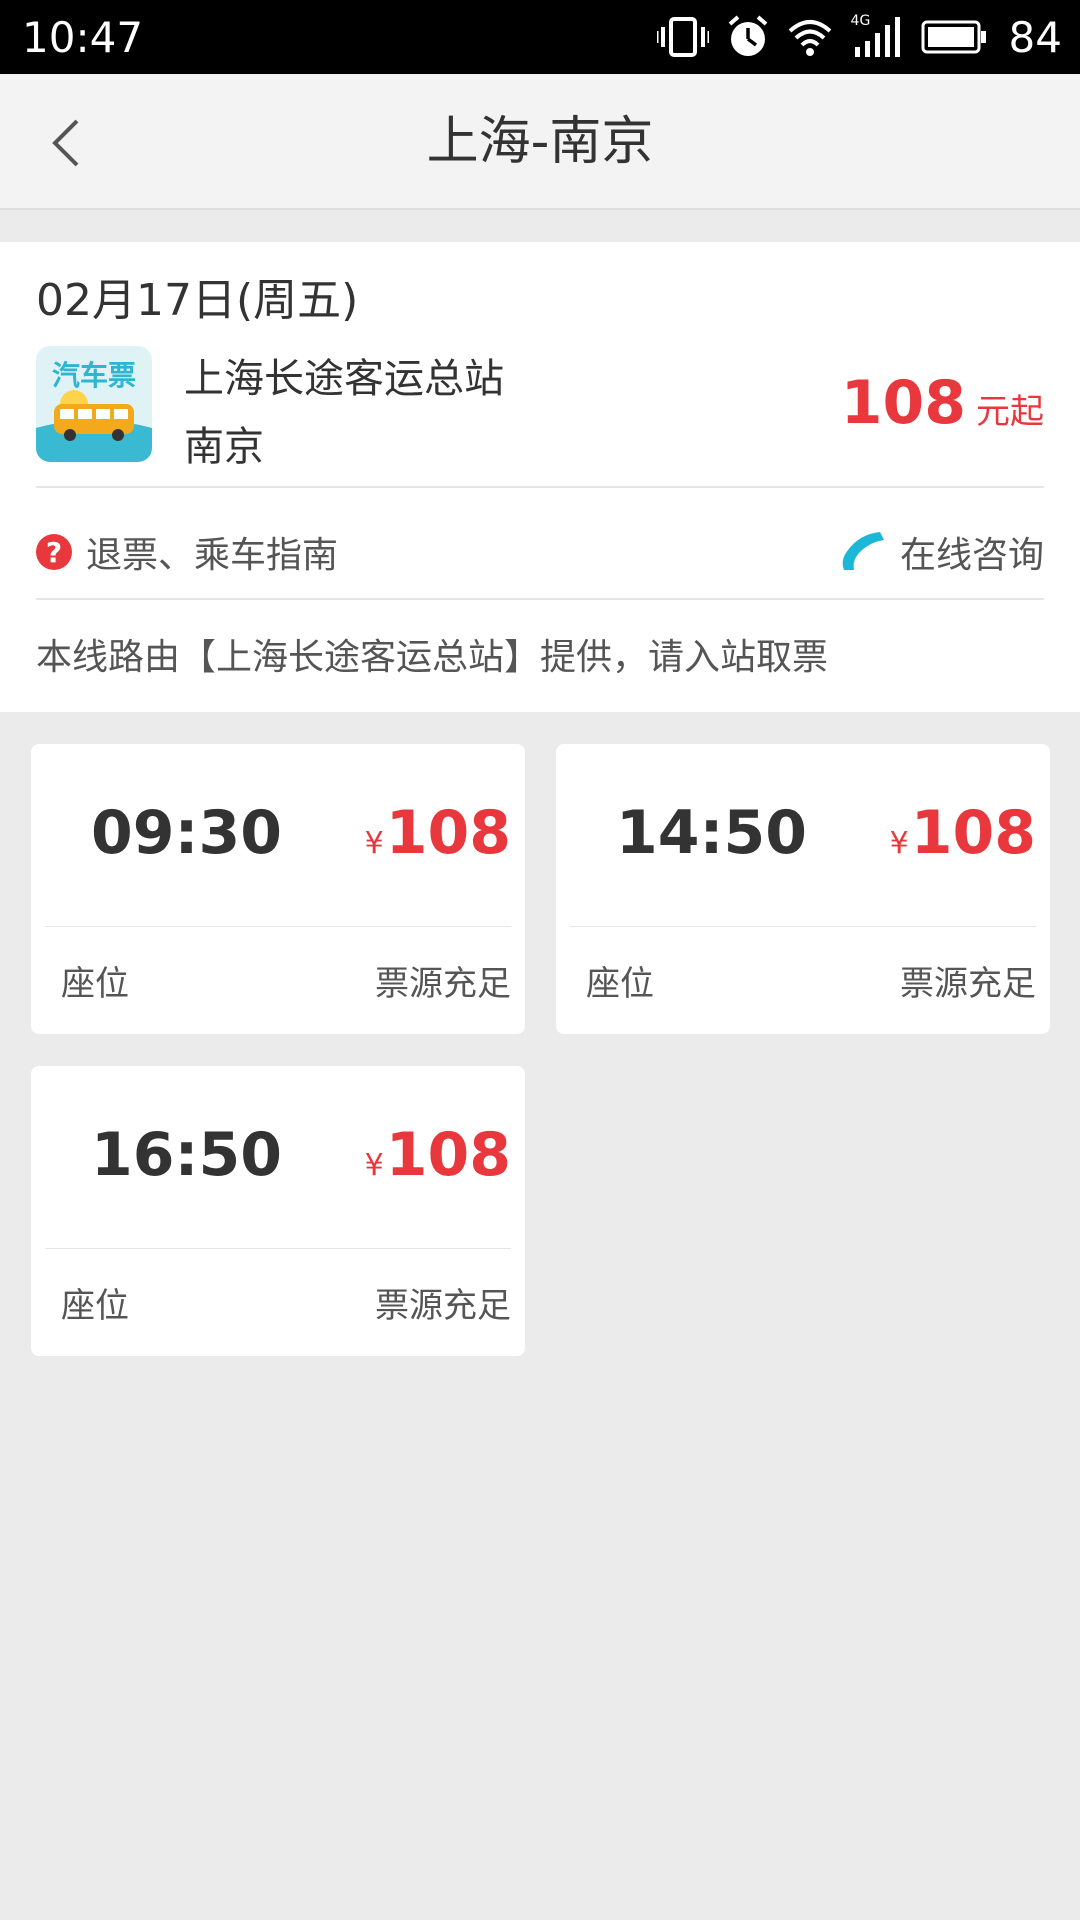 This screenshot has height=1920, width=1080. I want to click on help-icon: ?, so click(54, 552).